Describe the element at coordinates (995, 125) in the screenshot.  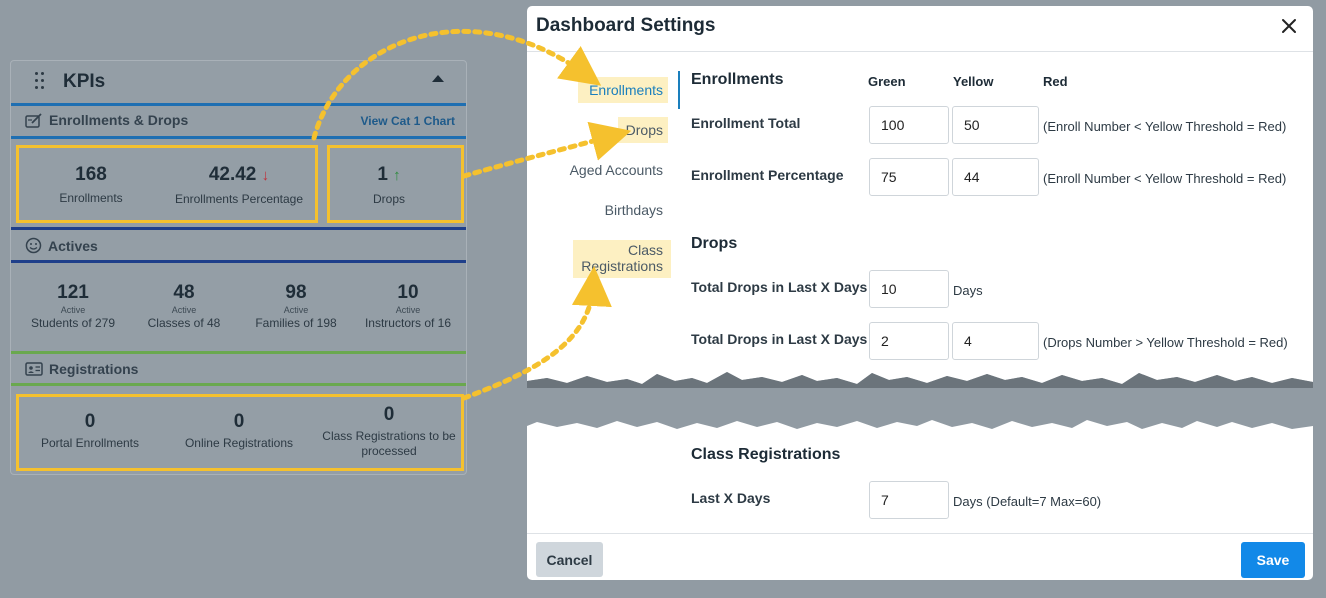
I see `enrollment-total-yellow-input: 50` at that location.